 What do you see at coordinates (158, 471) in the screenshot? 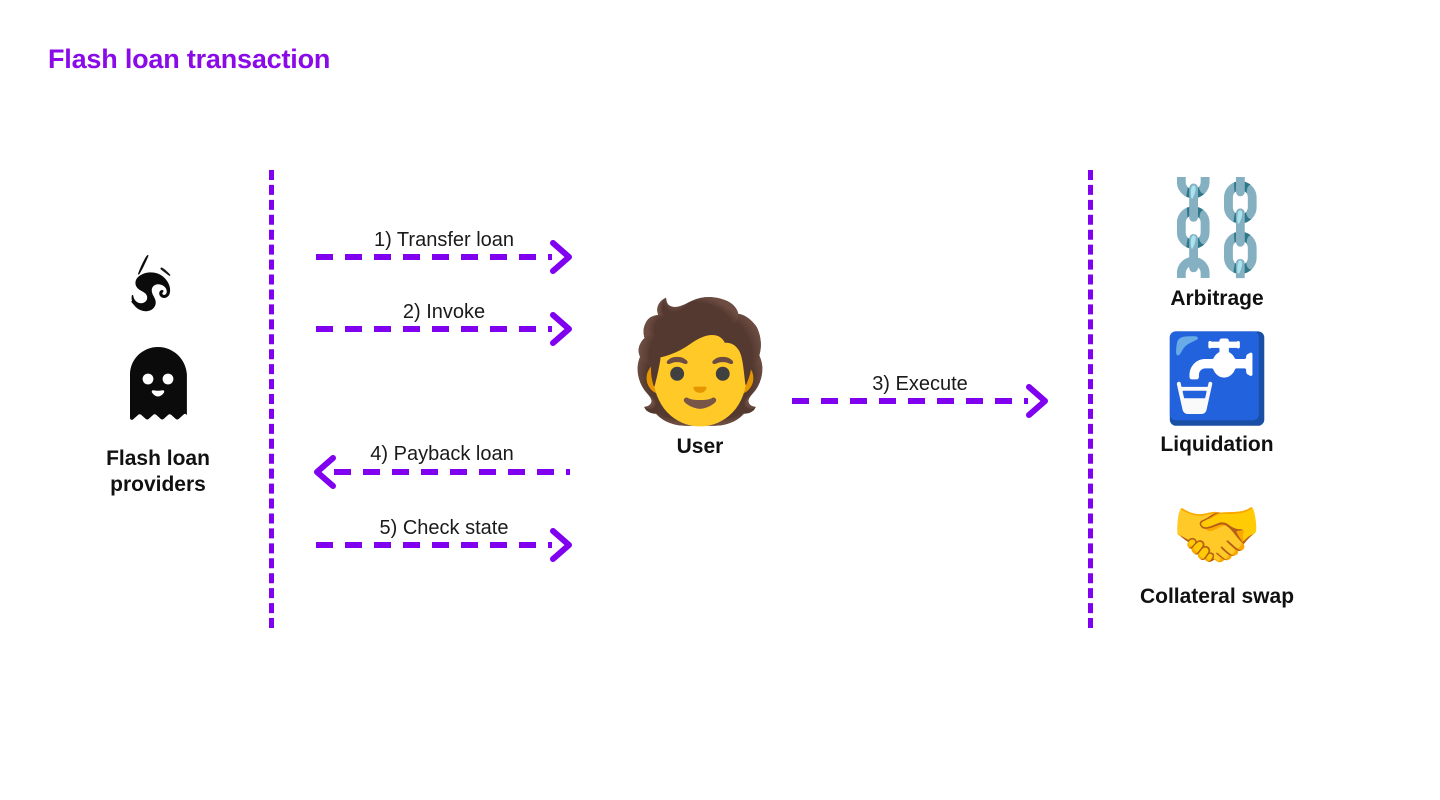
I see `actor-label-flash-loan-providers: Flash loan providers` at bounding box center [158, 471].